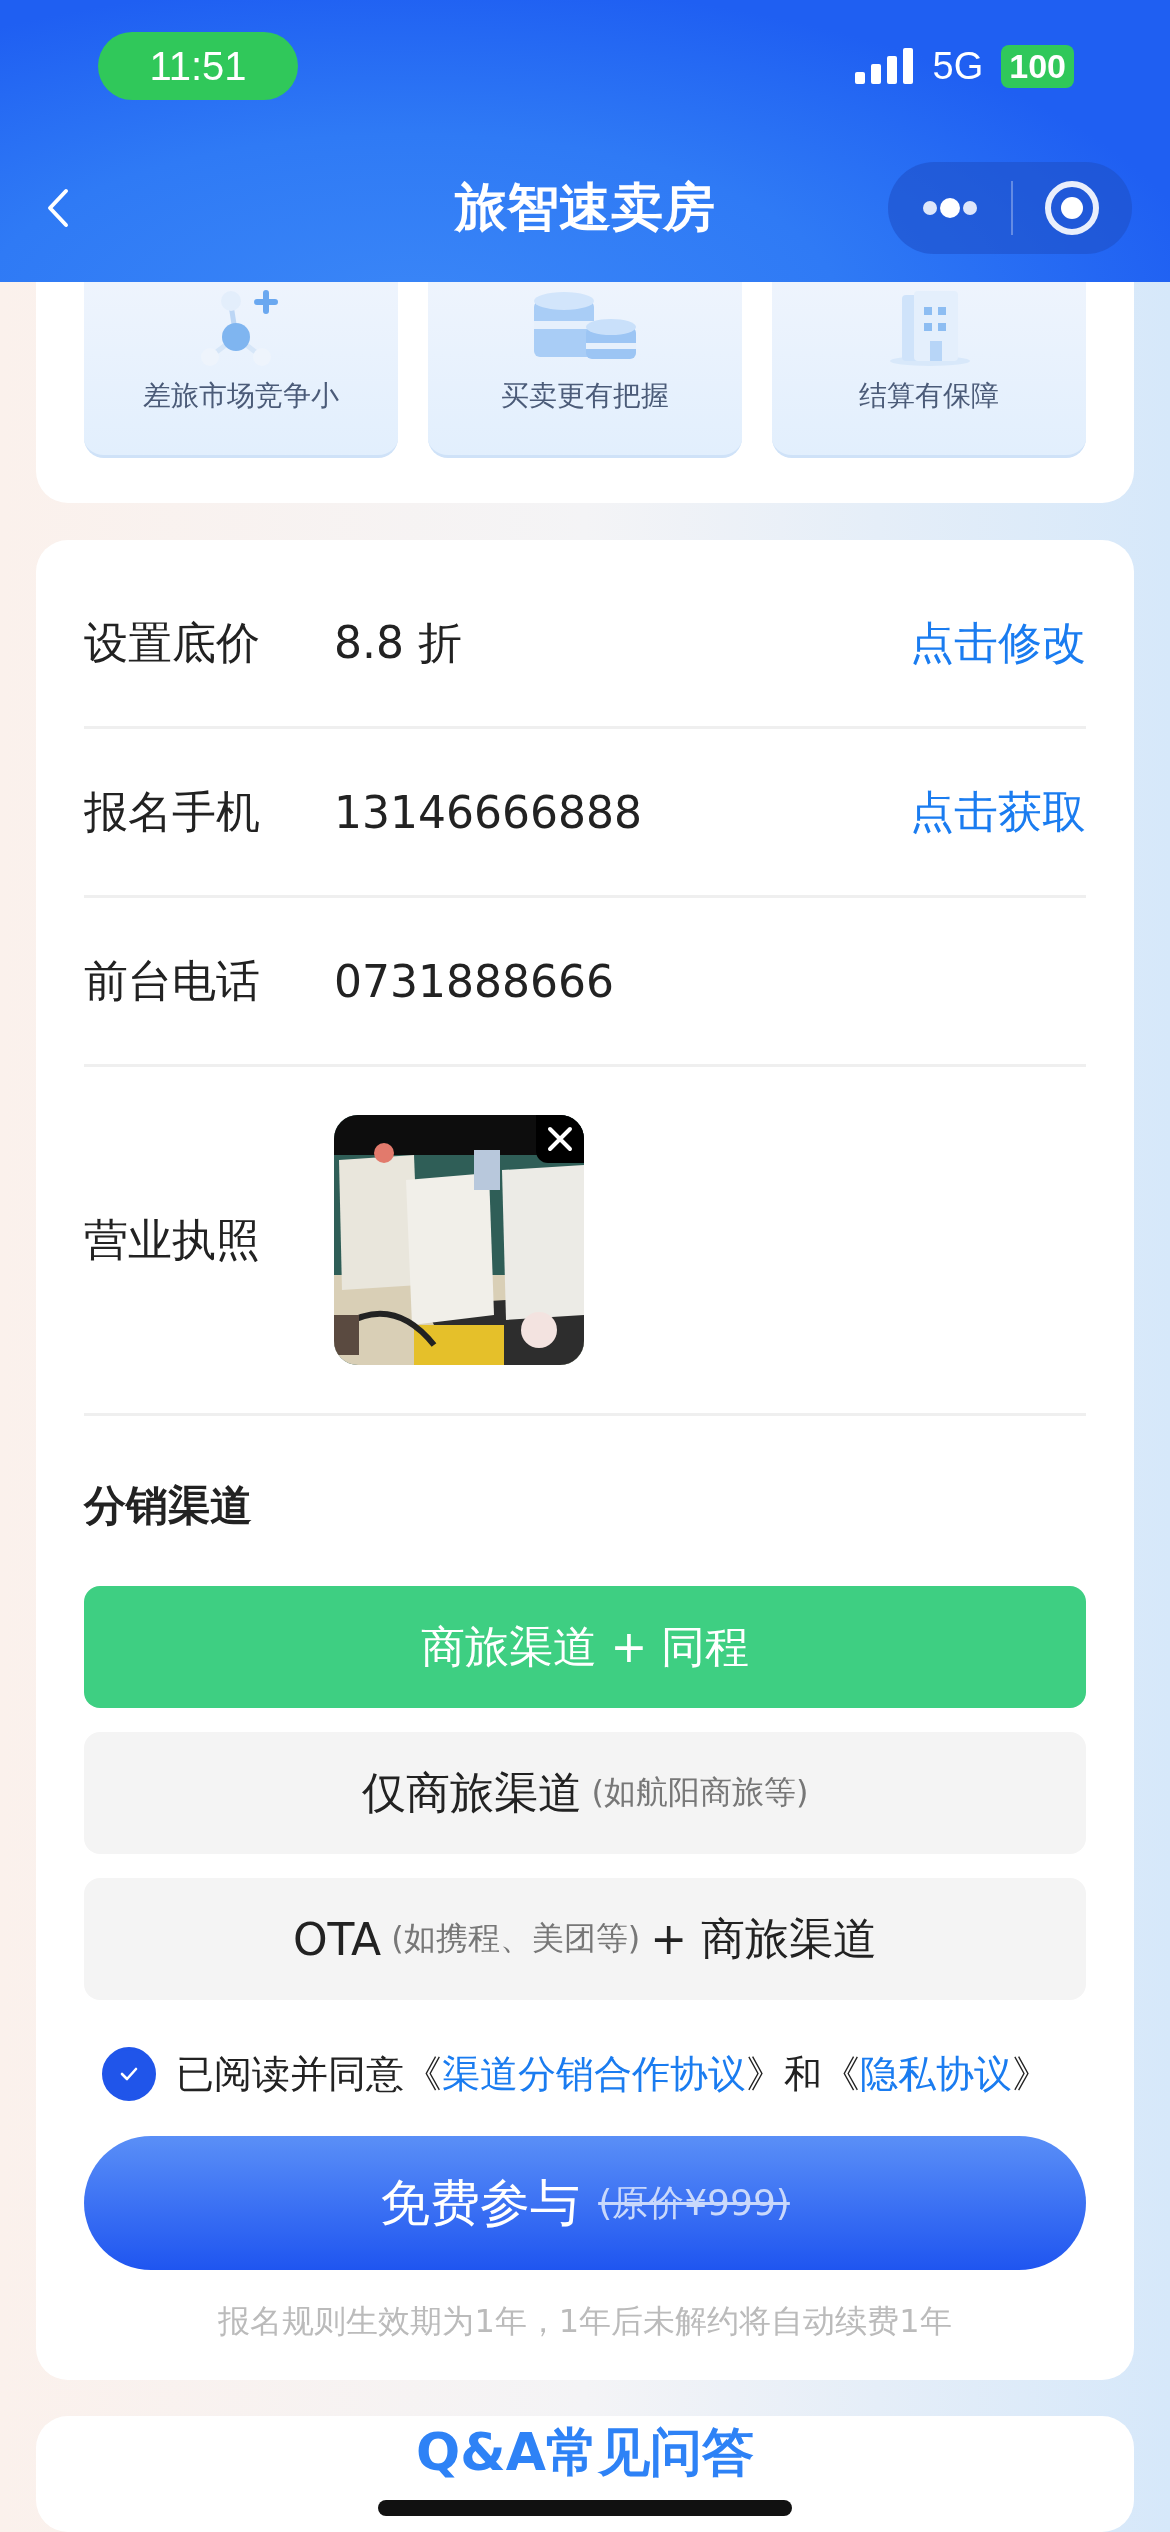 Image resolution: width=1170 pixels, height=2532 pixels. Describe the element at coordinates (398, 642) in the screenshot. I see `field-value: 8.8 折` at that location.